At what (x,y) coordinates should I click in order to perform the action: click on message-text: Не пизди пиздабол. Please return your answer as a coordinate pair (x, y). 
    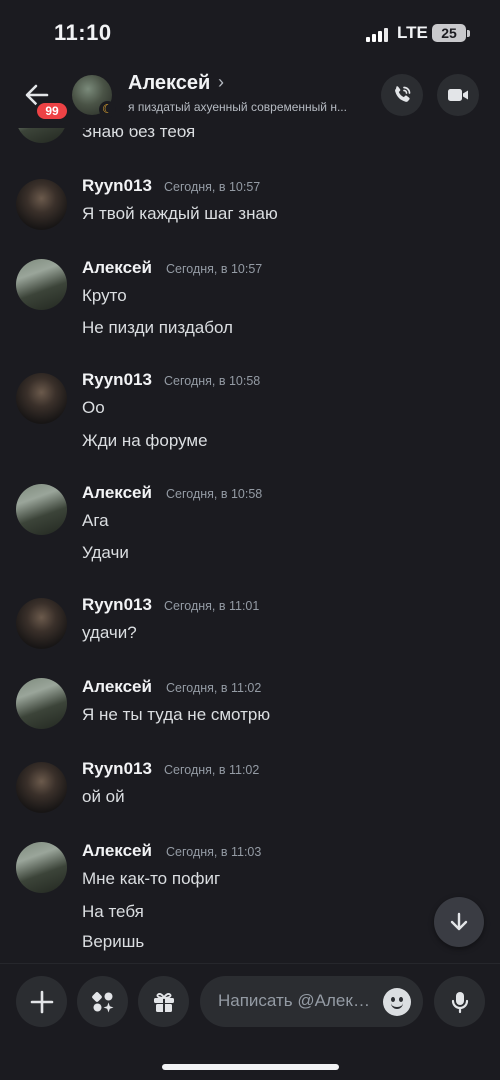
    Looking at the image, I should click on (157, 327).